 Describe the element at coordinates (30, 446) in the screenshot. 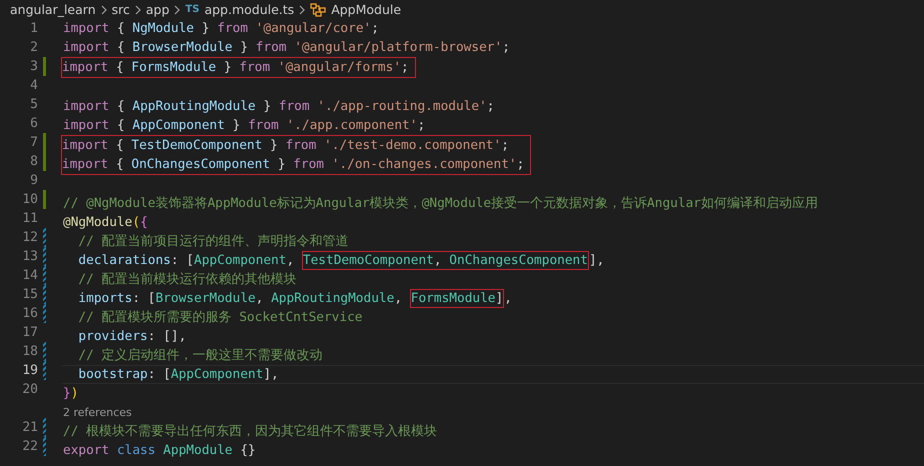

I see `line-number: 22` at that location.